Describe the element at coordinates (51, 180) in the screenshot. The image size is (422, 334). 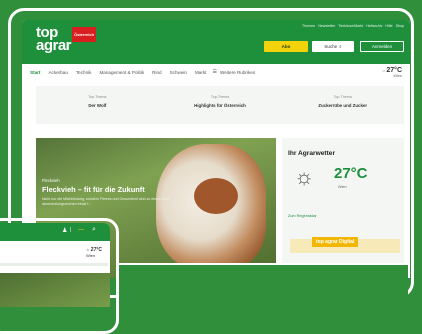
I see `hero-kicker: Fleckvieh` at that location.